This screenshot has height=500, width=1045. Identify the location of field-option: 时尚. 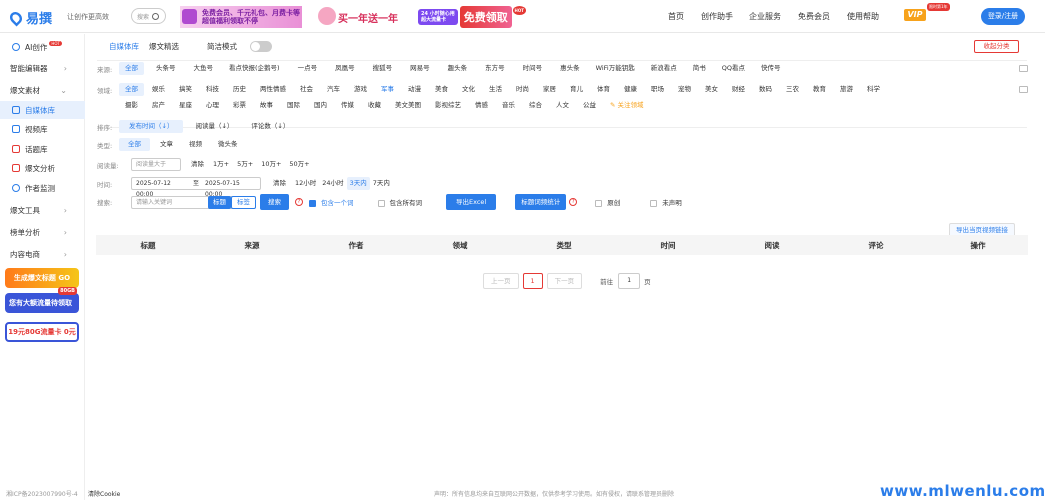
(522, 89).